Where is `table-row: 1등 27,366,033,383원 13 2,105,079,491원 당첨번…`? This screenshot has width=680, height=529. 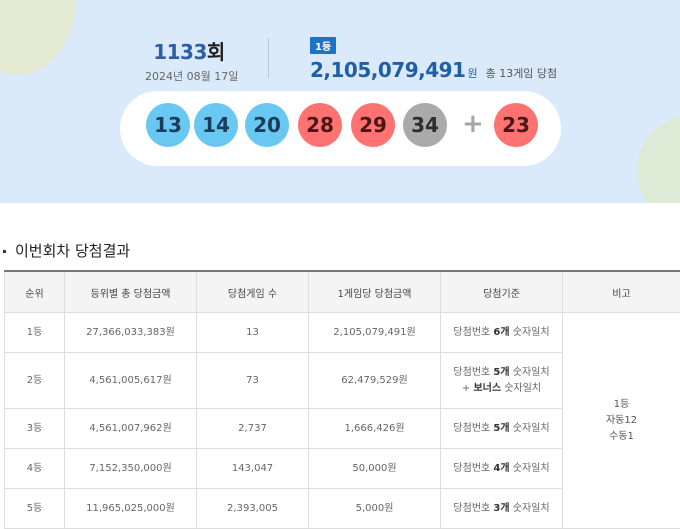
table-row: 1등 27,366,033,383원 13 2,105,079,491원 당첨번… is located at coordinates (342, 333).